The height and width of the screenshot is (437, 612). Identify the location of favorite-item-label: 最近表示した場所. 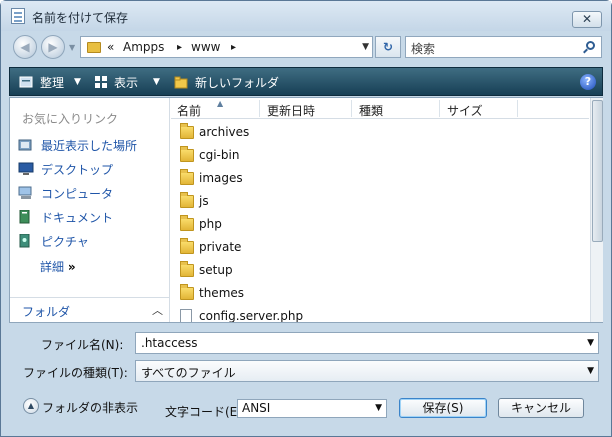
(89, 146).